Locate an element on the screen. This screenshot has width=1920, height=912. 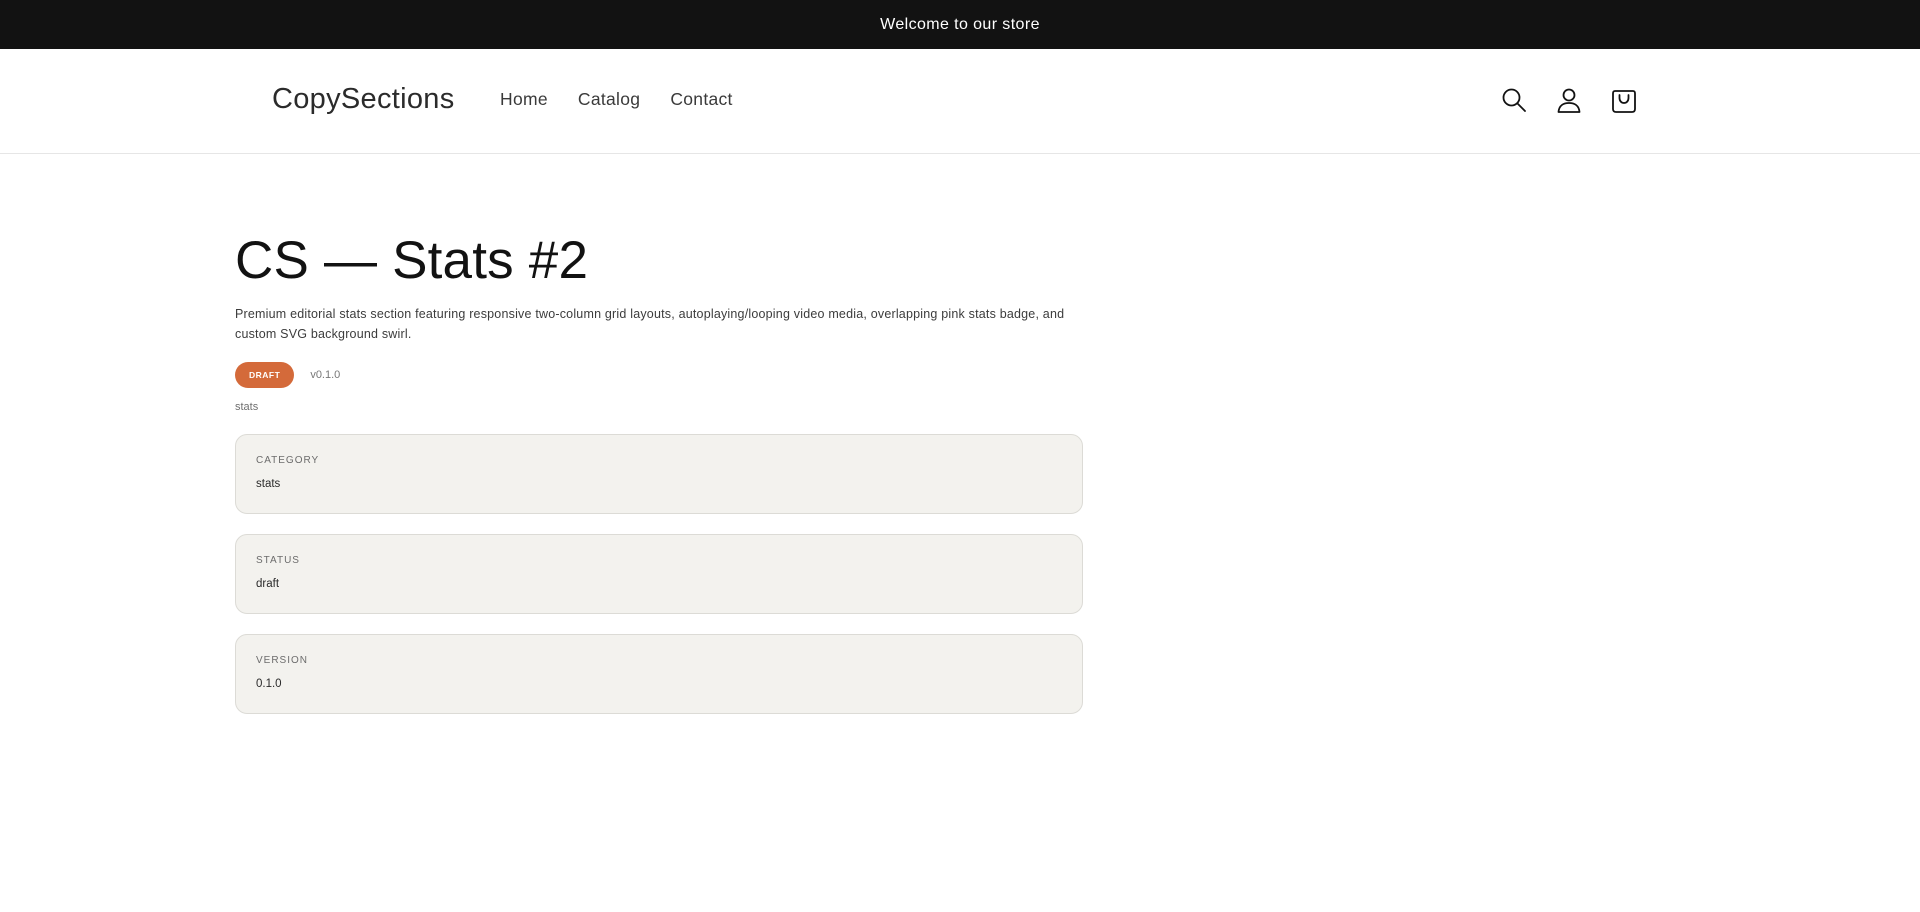
card-label: CATEGORY is located at coordinates (288, 461).